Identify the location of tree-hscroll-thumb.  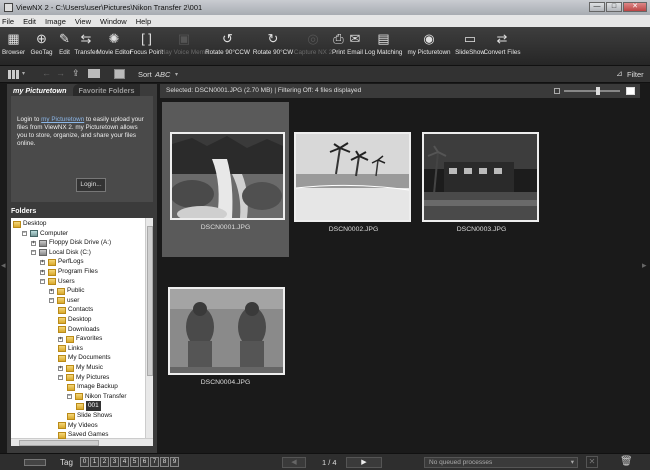
(59, 443).